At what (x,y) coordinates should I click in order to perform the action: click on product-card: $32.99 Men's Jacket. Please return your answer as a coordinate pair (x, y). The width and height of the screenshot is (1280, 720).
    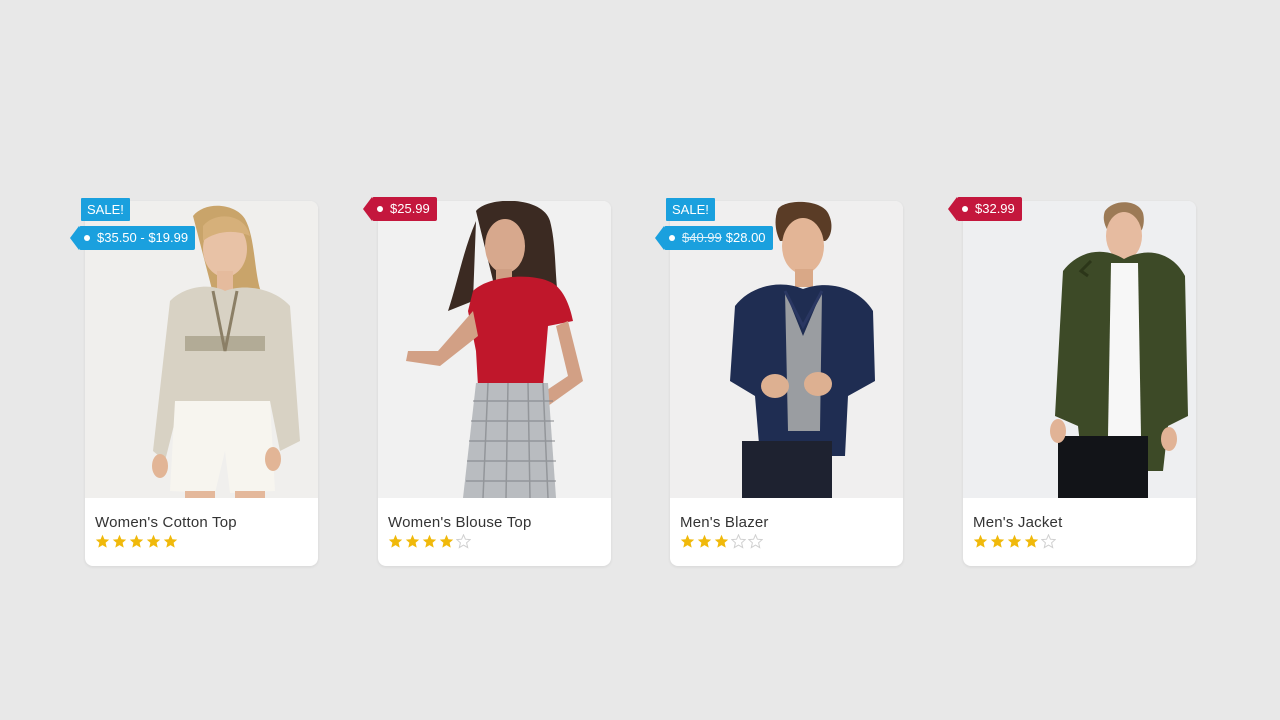
    Looking at the image, I should click on (1072, 381).